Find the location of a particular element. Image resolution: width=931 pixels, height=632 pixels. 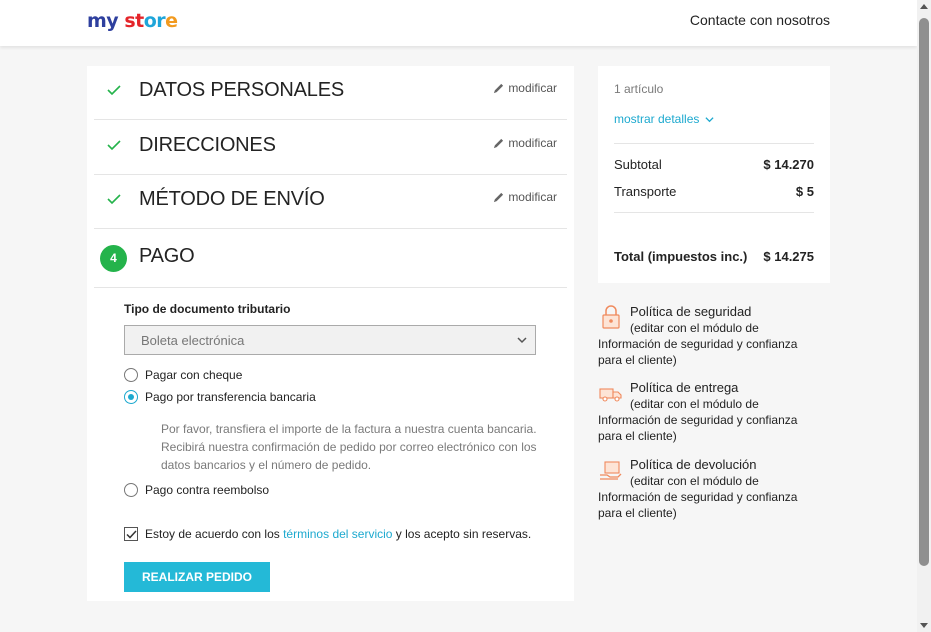

reassurance-title: Política de entrega is located at coordinates (684, 387).